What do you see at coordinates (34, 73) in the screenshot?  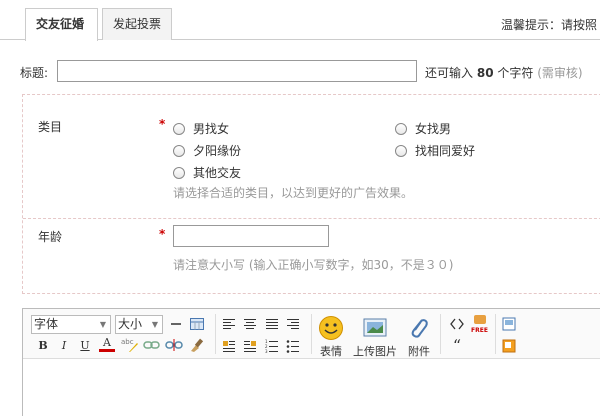 I see `title-label: 标题:` at bounding box center [34, 73].